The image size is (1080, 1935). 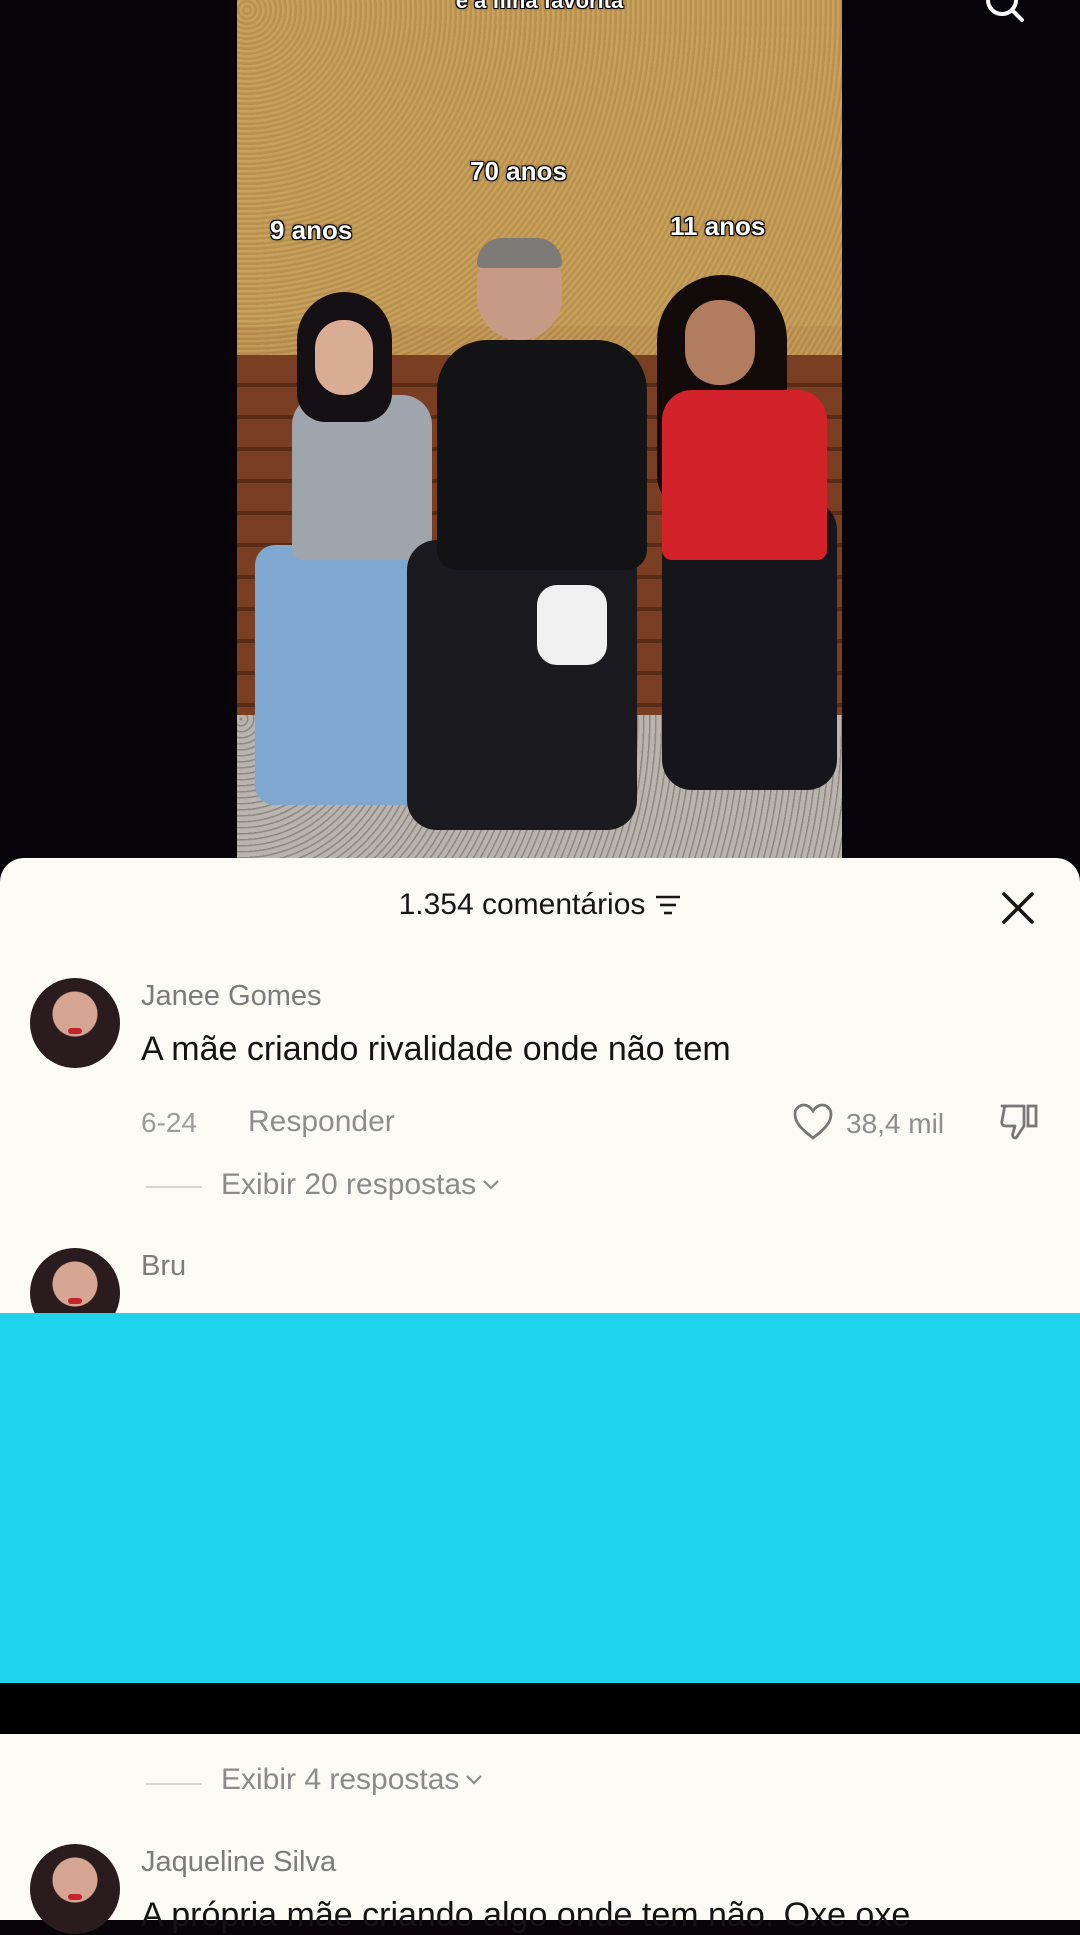 What do you see at coordinates (163, 1266) in the screenshot?
I see `comment-username: Bru` at bounding box center [163, 1266].